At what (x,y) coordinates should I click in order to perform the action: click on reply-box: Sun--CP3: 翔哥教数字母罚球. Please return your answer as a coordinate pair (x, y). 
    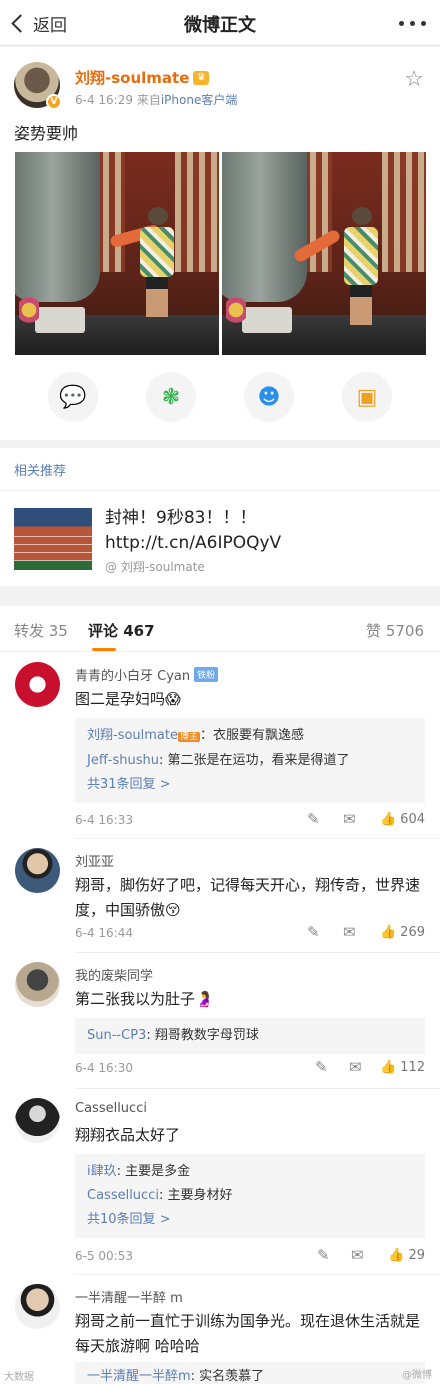
    Looking at the image, I should click on (250, 1036).